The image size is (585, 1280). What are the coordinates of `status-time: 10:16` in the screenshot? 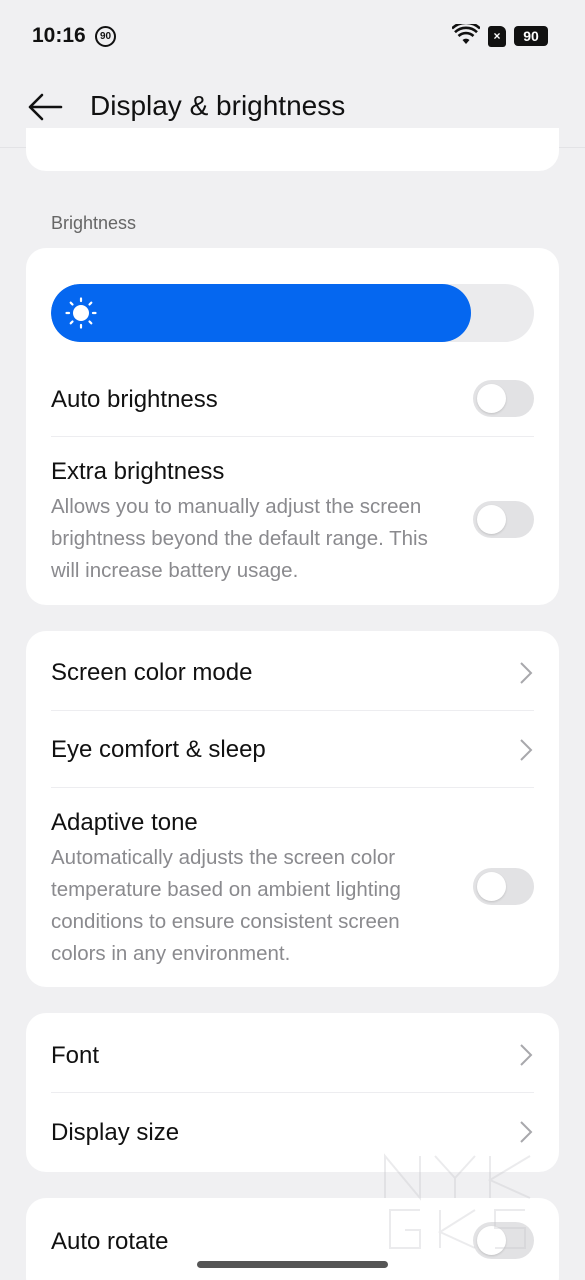 It's located at (59, 35).